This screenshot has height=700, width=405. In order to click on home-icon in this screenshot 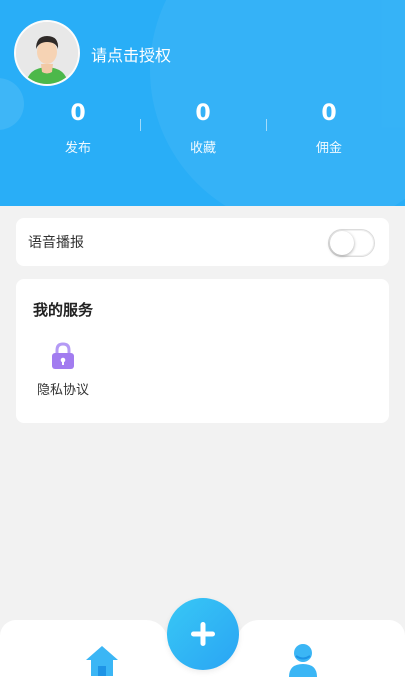, I will do `click(102, 661)`.